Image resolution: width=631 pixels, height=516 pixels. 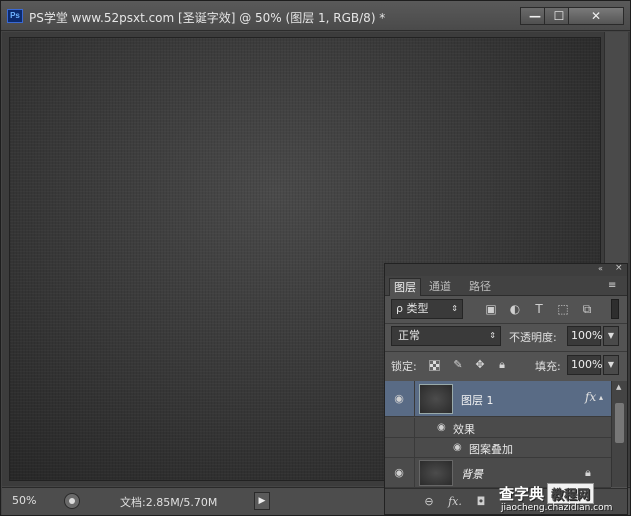 What do you see at coordinates (491, 449) in the screenshot?
I see `pattern-overlay-label: 图案叠加` at bounding box center [491, 449].